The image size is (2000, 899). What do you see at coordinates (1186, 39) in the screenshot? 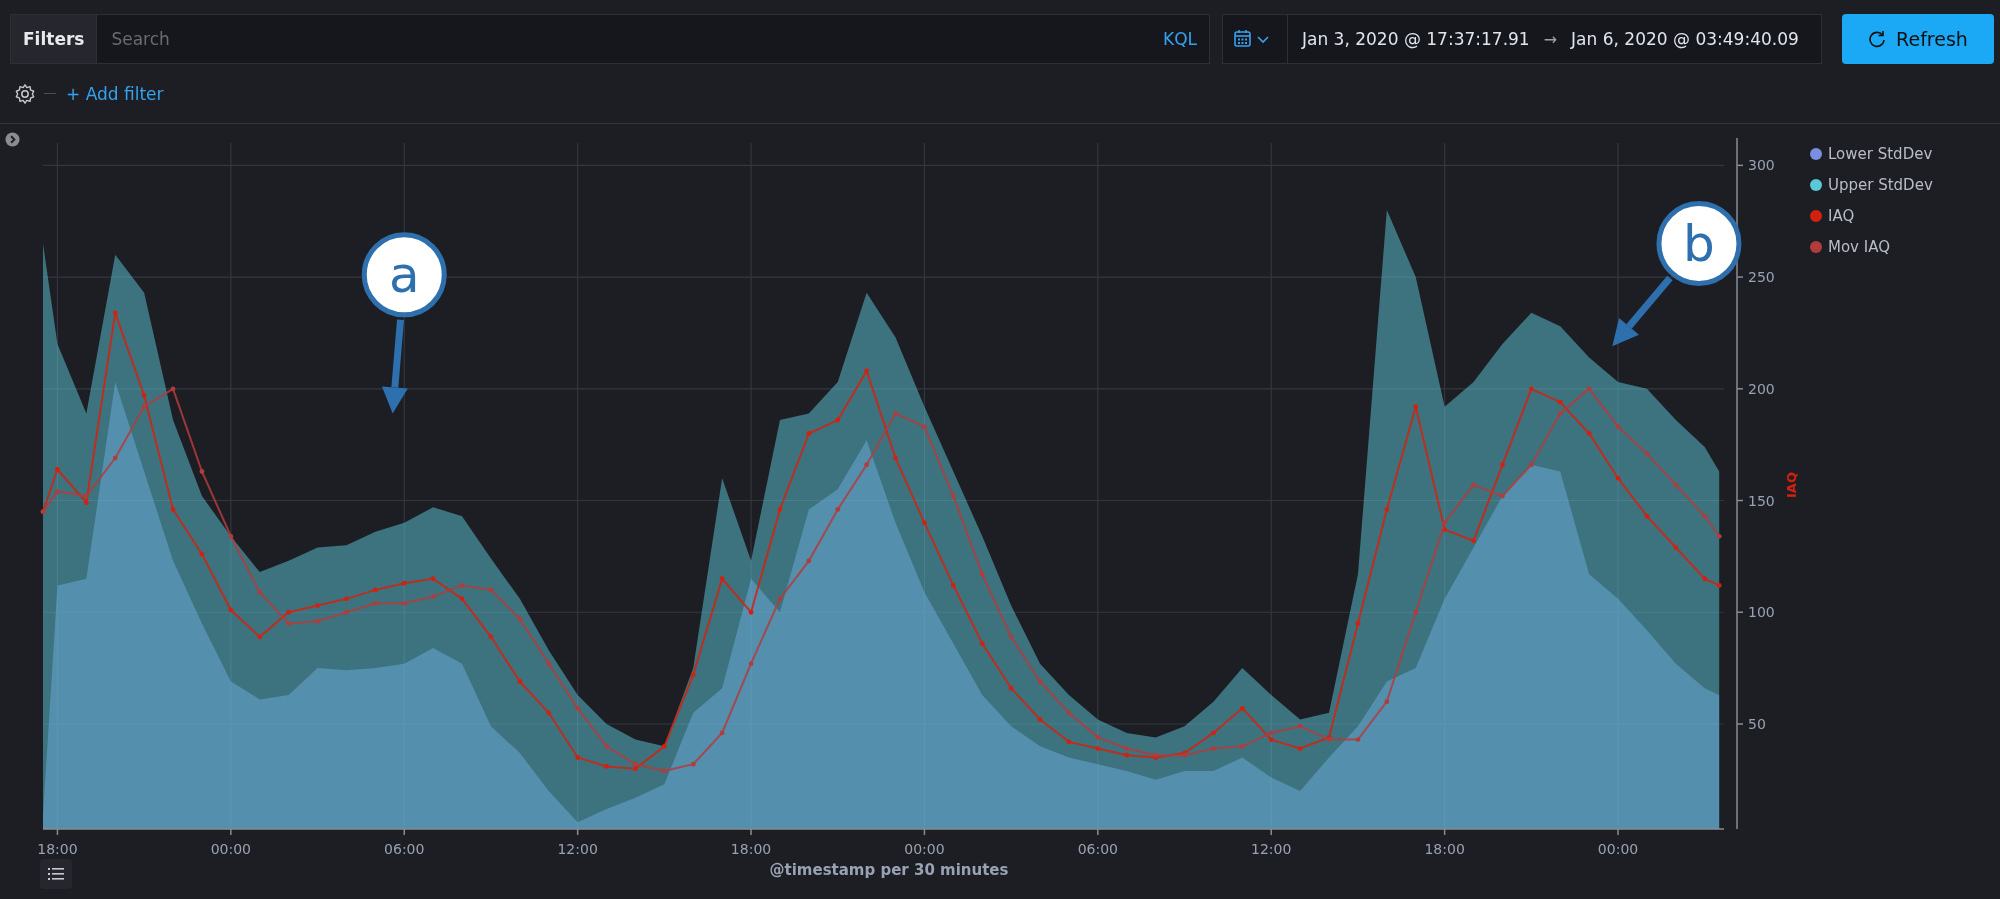
I see `kql-toggle: KQL` at bounding box center [1186, 39].